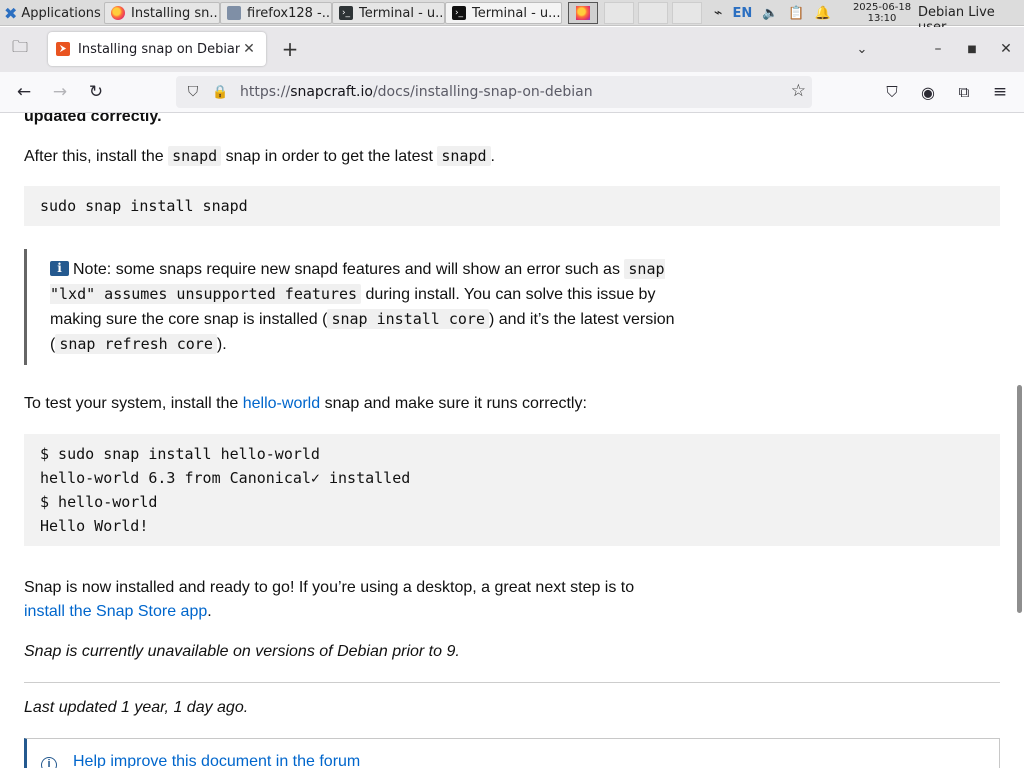 This screenshot has height=768, width=1024. What do you see at coordinates (796, 13) in the screenshot?
I see `clipboard-icon: 📋` at bounding box center [796, 13].